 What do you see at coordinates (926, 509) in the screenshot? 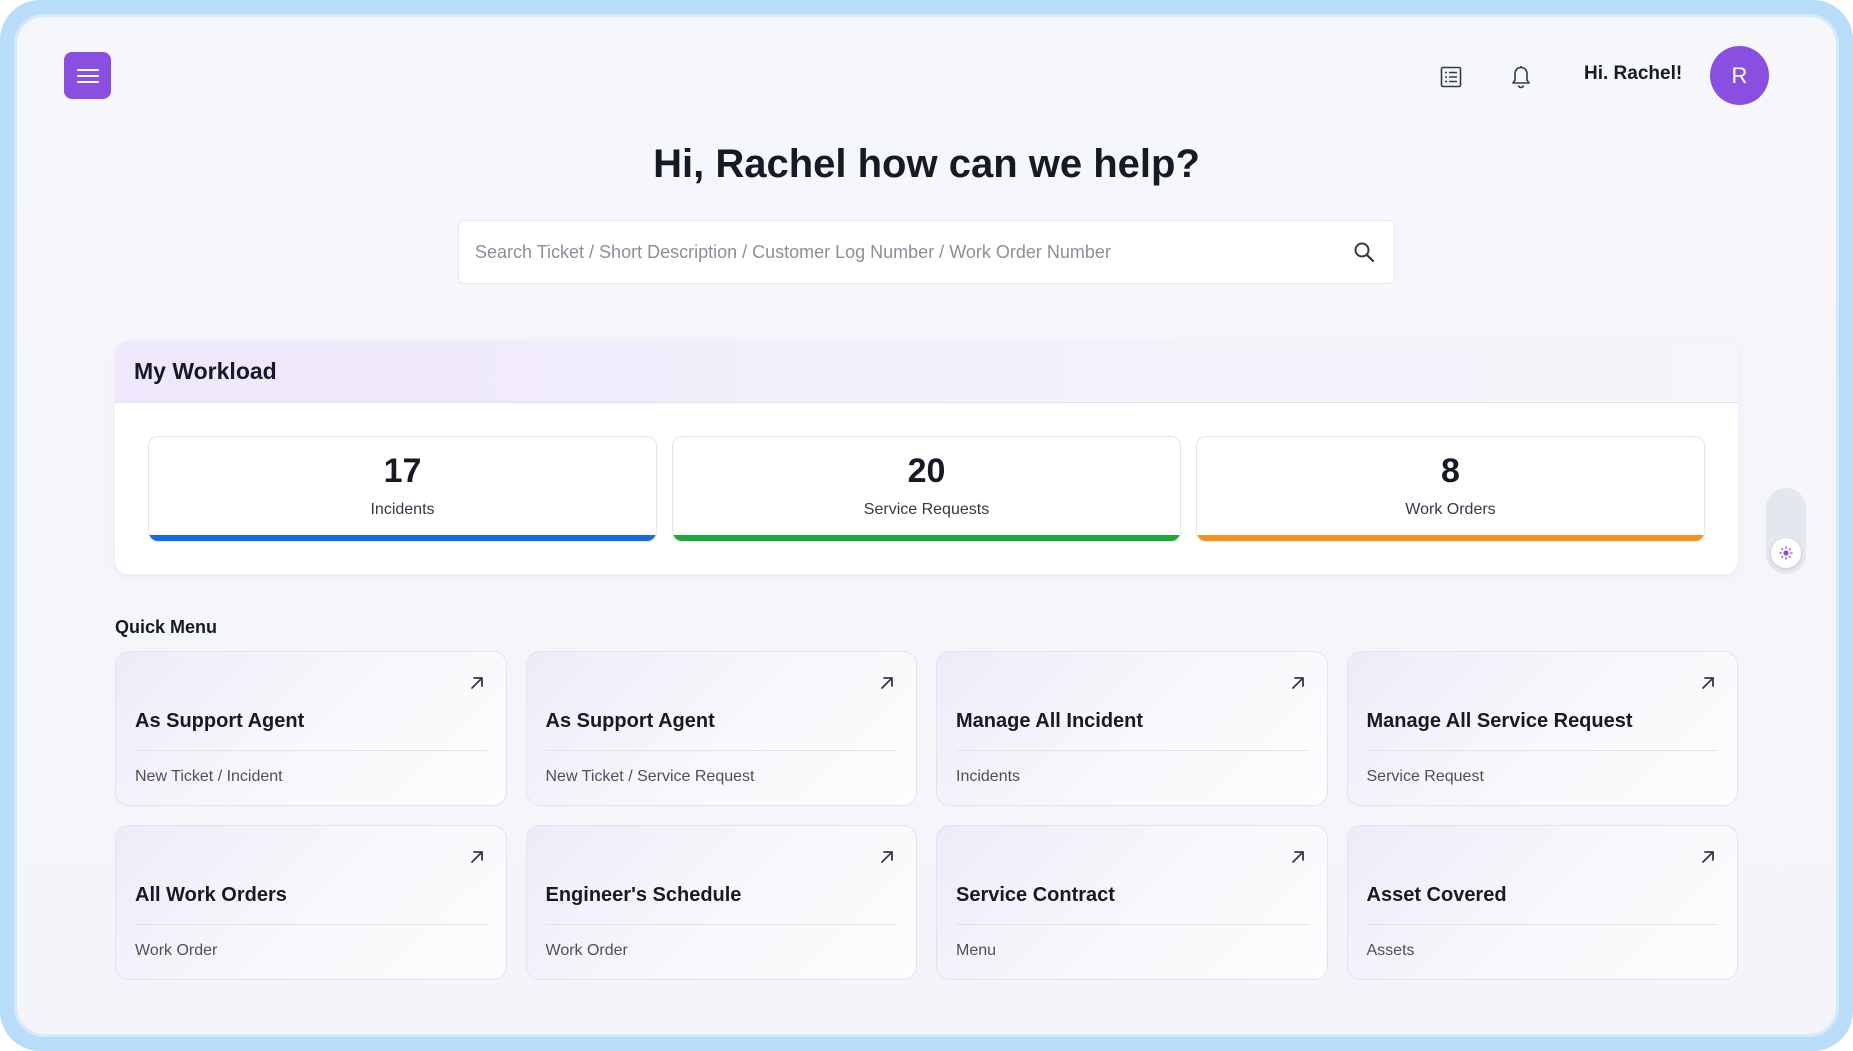
I see `stat-label: Service Requests` at bounding box center [926, 509].